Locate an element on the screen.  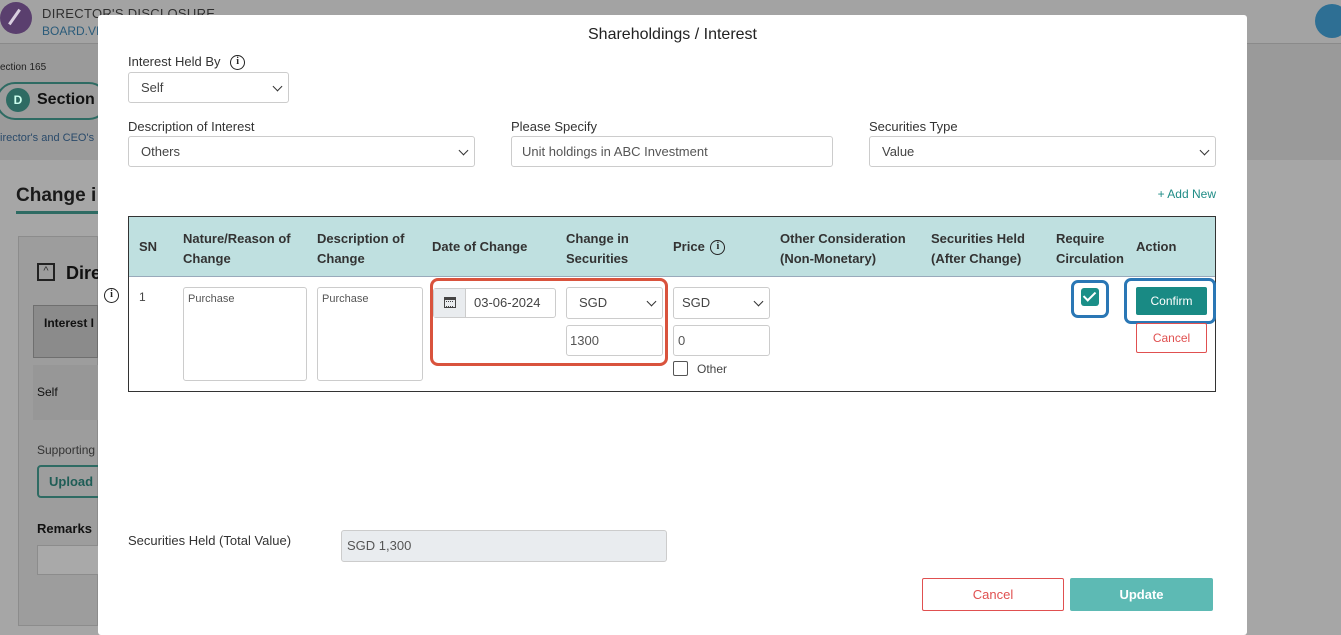
description-of-interest-select: Others is located at coordinates (301, 151).